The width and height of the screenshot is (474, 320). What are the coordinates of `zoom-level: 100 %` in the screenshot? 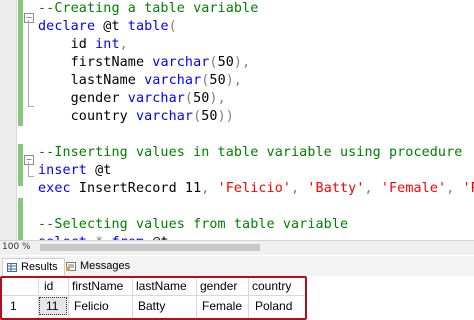 It's located at (16, 247).